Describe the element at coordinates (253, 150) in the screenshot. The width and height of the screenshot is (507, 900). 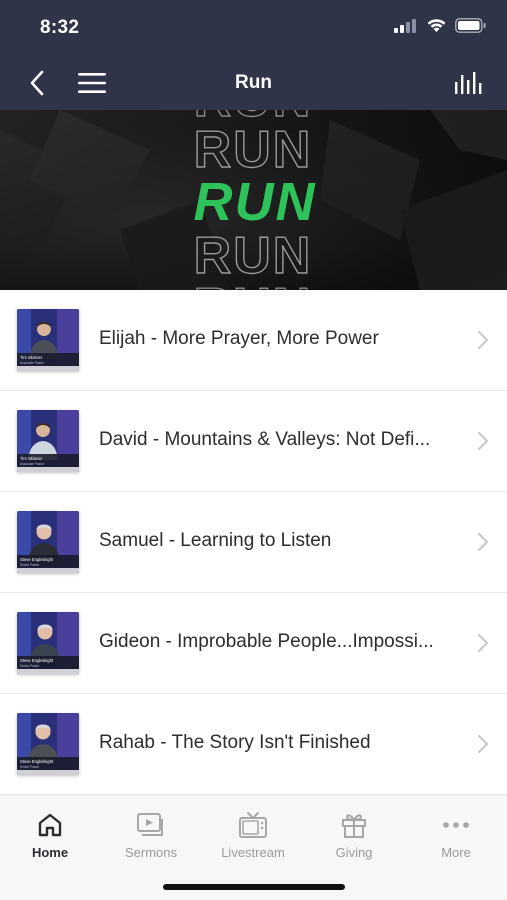
I see `banner-outline-word-2: RUN` at that location.